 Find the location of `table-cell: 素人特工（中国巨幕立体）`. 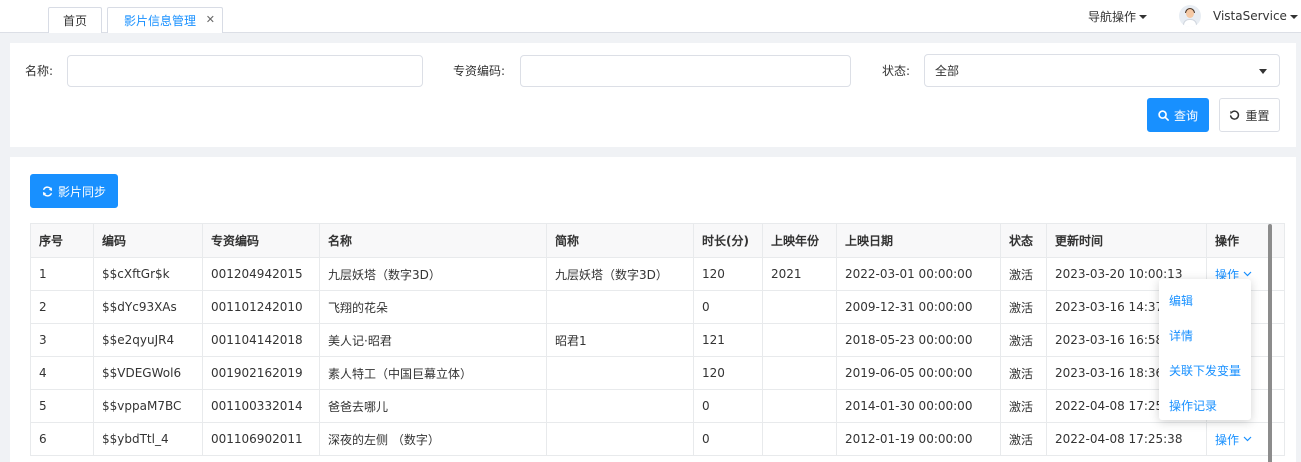

table-cell: 素人特工（中国巨幕立体） is located at coordinates (433, 373).